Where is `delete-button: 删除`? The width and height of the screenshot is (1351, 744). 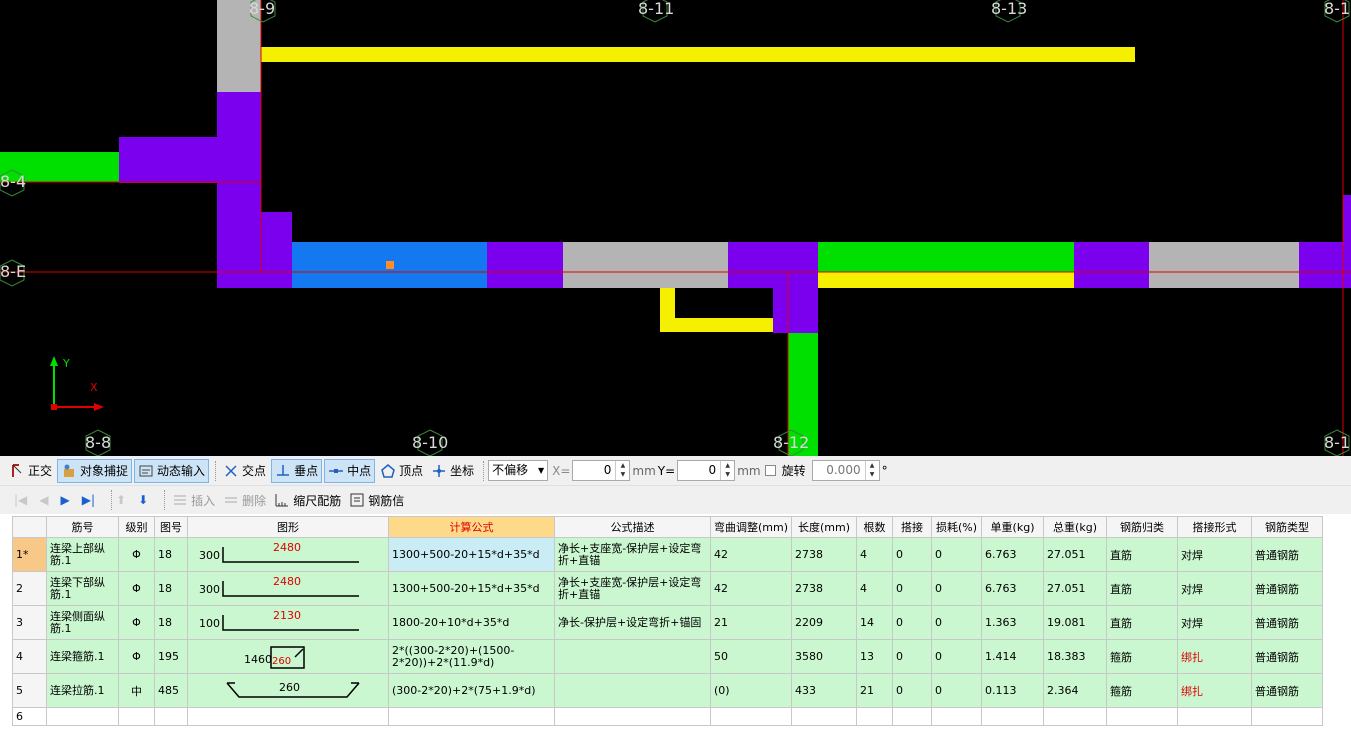 delete-button: 删除 is located at coordinates (244, 500).